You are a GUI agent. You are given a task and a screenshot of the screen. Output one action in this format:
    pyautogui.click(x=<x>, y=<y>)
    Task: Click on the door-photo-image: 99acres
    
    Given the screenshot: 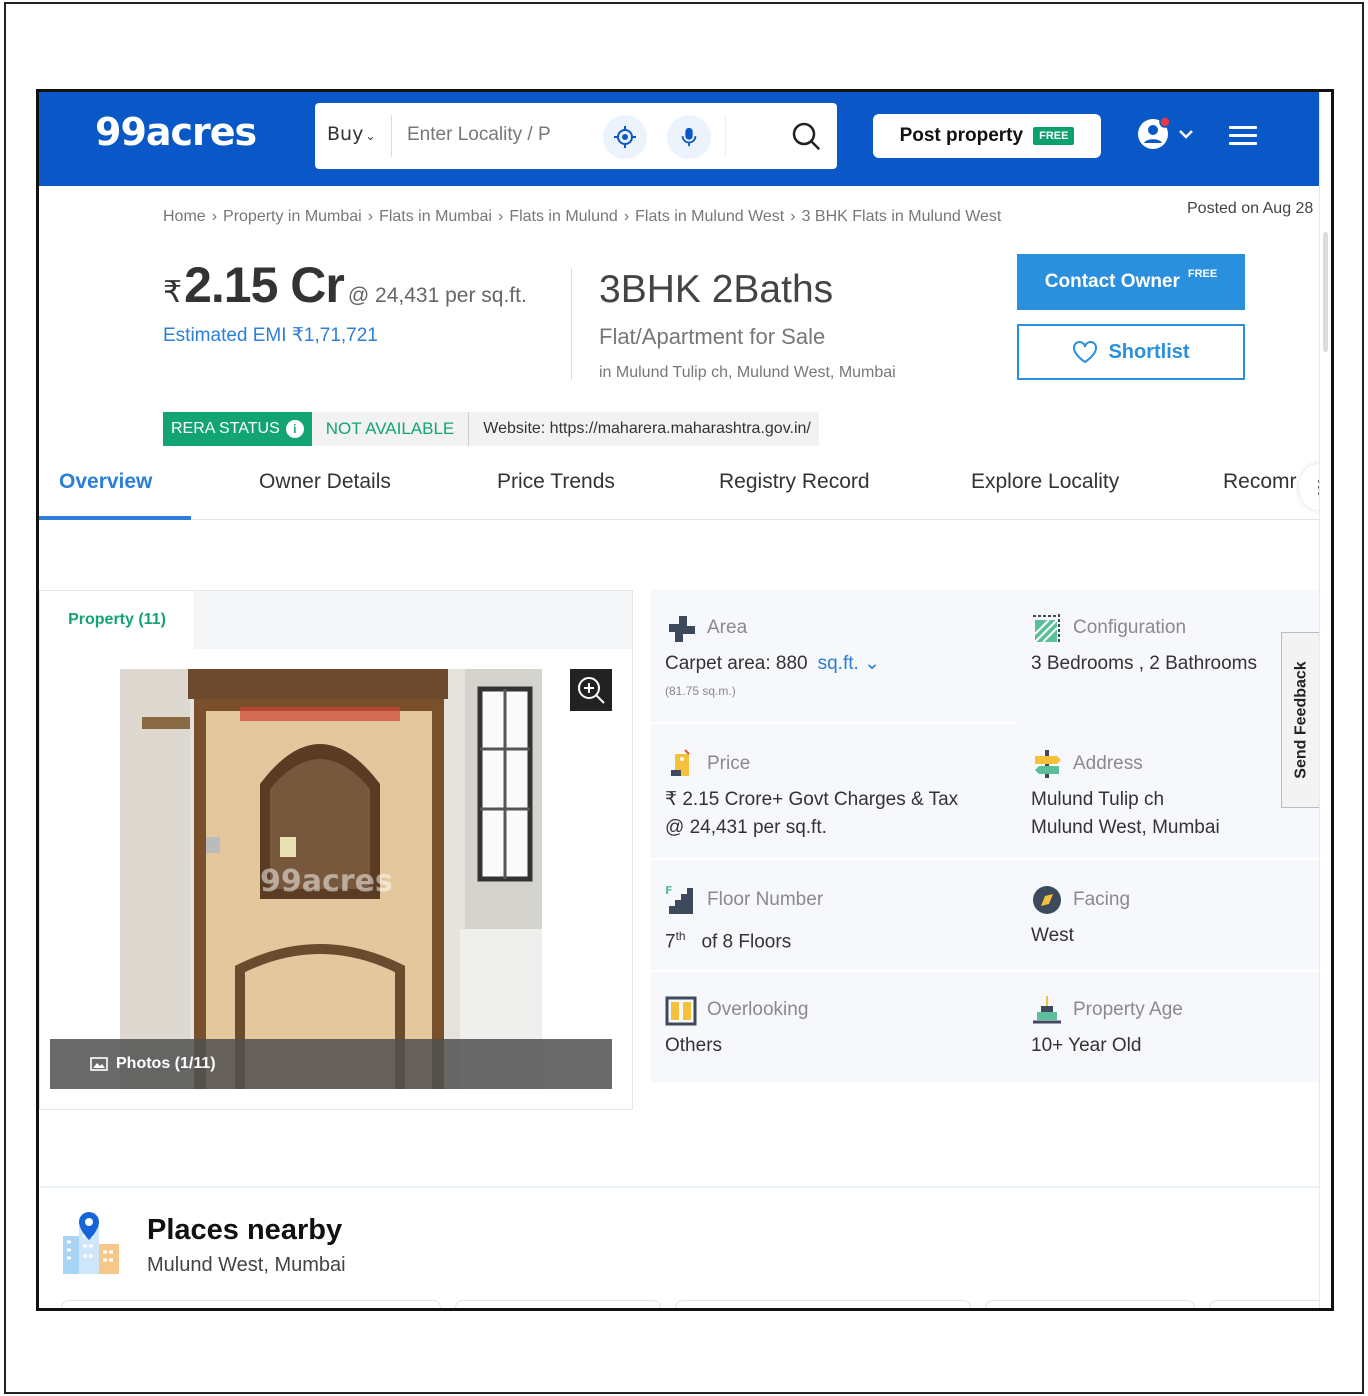 What is the action you would take?
    pyautogui.click(x=331, y=879)
    